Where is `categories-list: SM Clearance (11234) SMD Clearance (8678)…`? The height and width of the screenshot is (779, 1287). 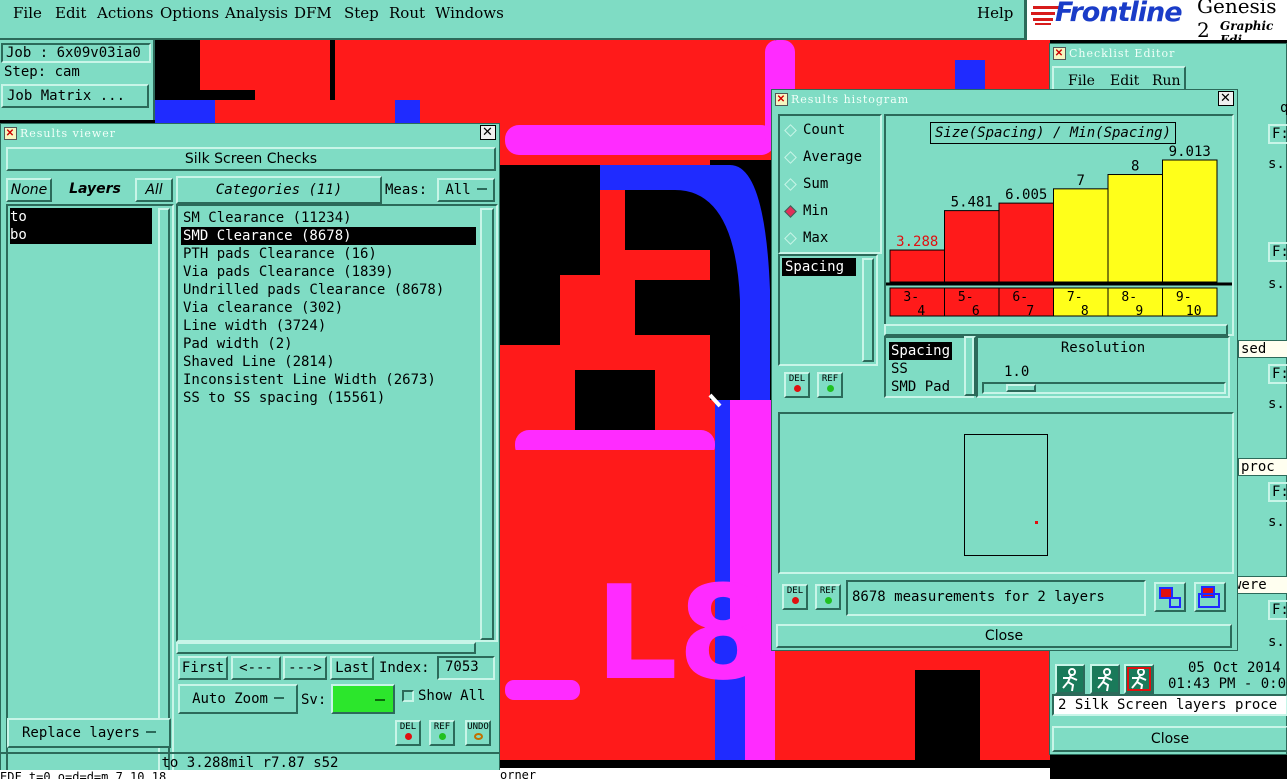 categories-list: SM Clearance (11234) SMD Clearance (8678)… is located at coordinates (337, 423).